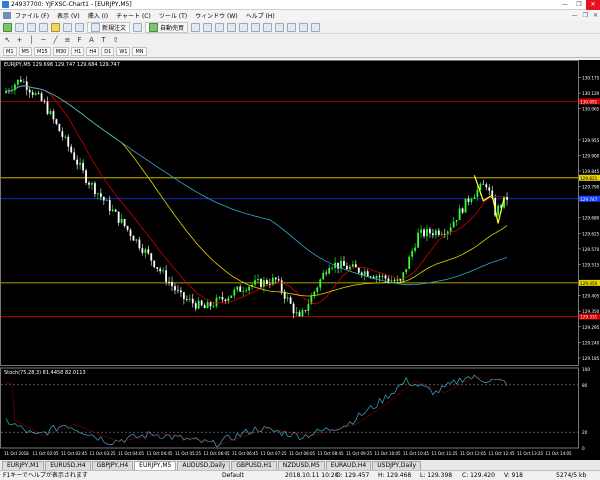 The width and height of the screenshot is (600, 480). I want to click on zoom-out-icon, so click(244, 27).